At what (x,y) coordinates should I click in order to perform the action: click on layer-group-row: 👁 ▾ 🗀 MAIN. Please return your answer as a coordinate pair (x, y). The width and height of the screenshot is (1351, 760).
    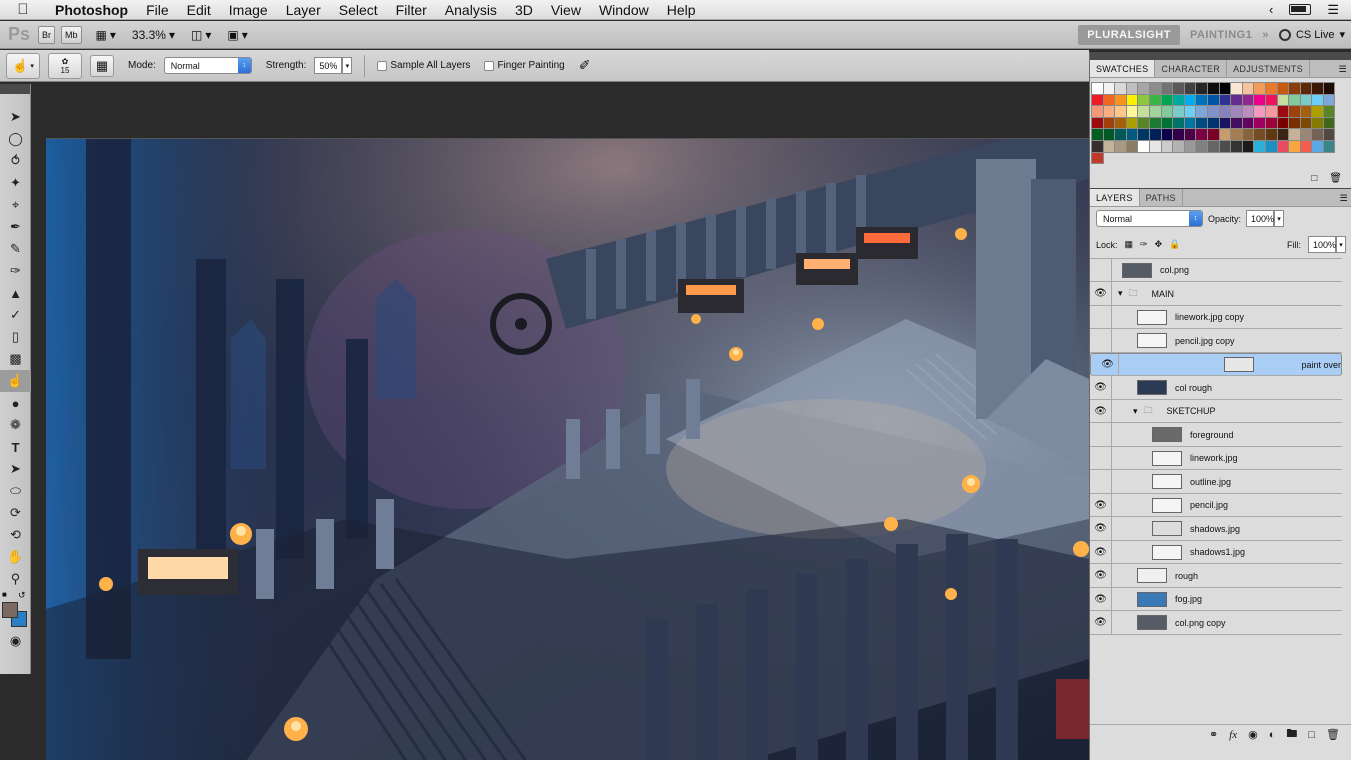
    Looking at the image, I should click on (1216, 294).